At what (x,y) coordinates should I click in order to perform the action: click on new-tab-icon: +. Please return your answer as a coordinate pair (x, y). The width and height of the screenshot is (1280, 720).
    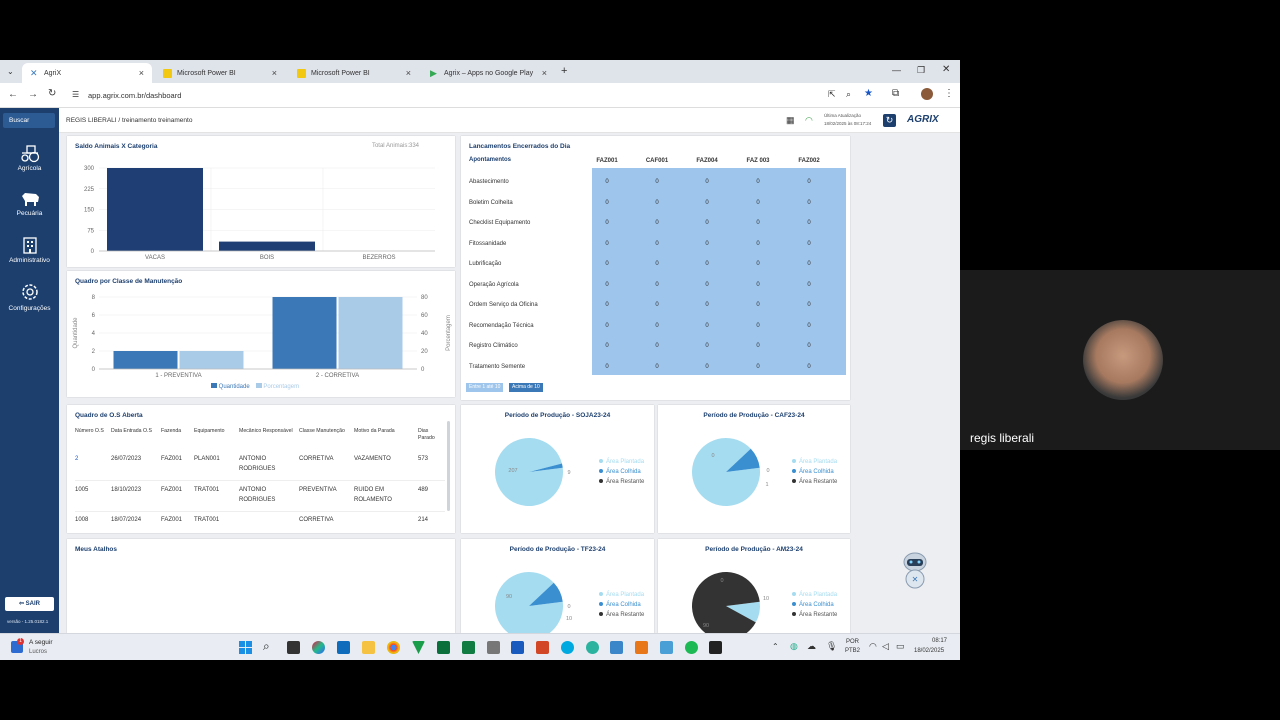
    Looking at the image, I should click on (564, 71).